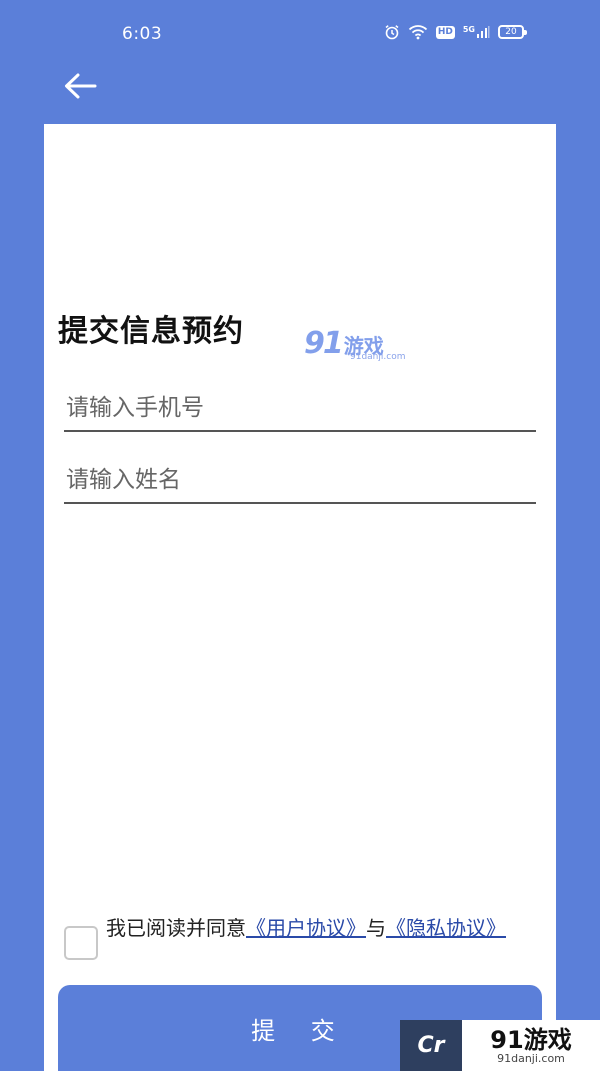 This screenshot has width=600, height=1071. What do you see at coordinates (151, 331) in the screenshot?
I see `page-title: 提交信息预约` at bounding box center [151, 331].